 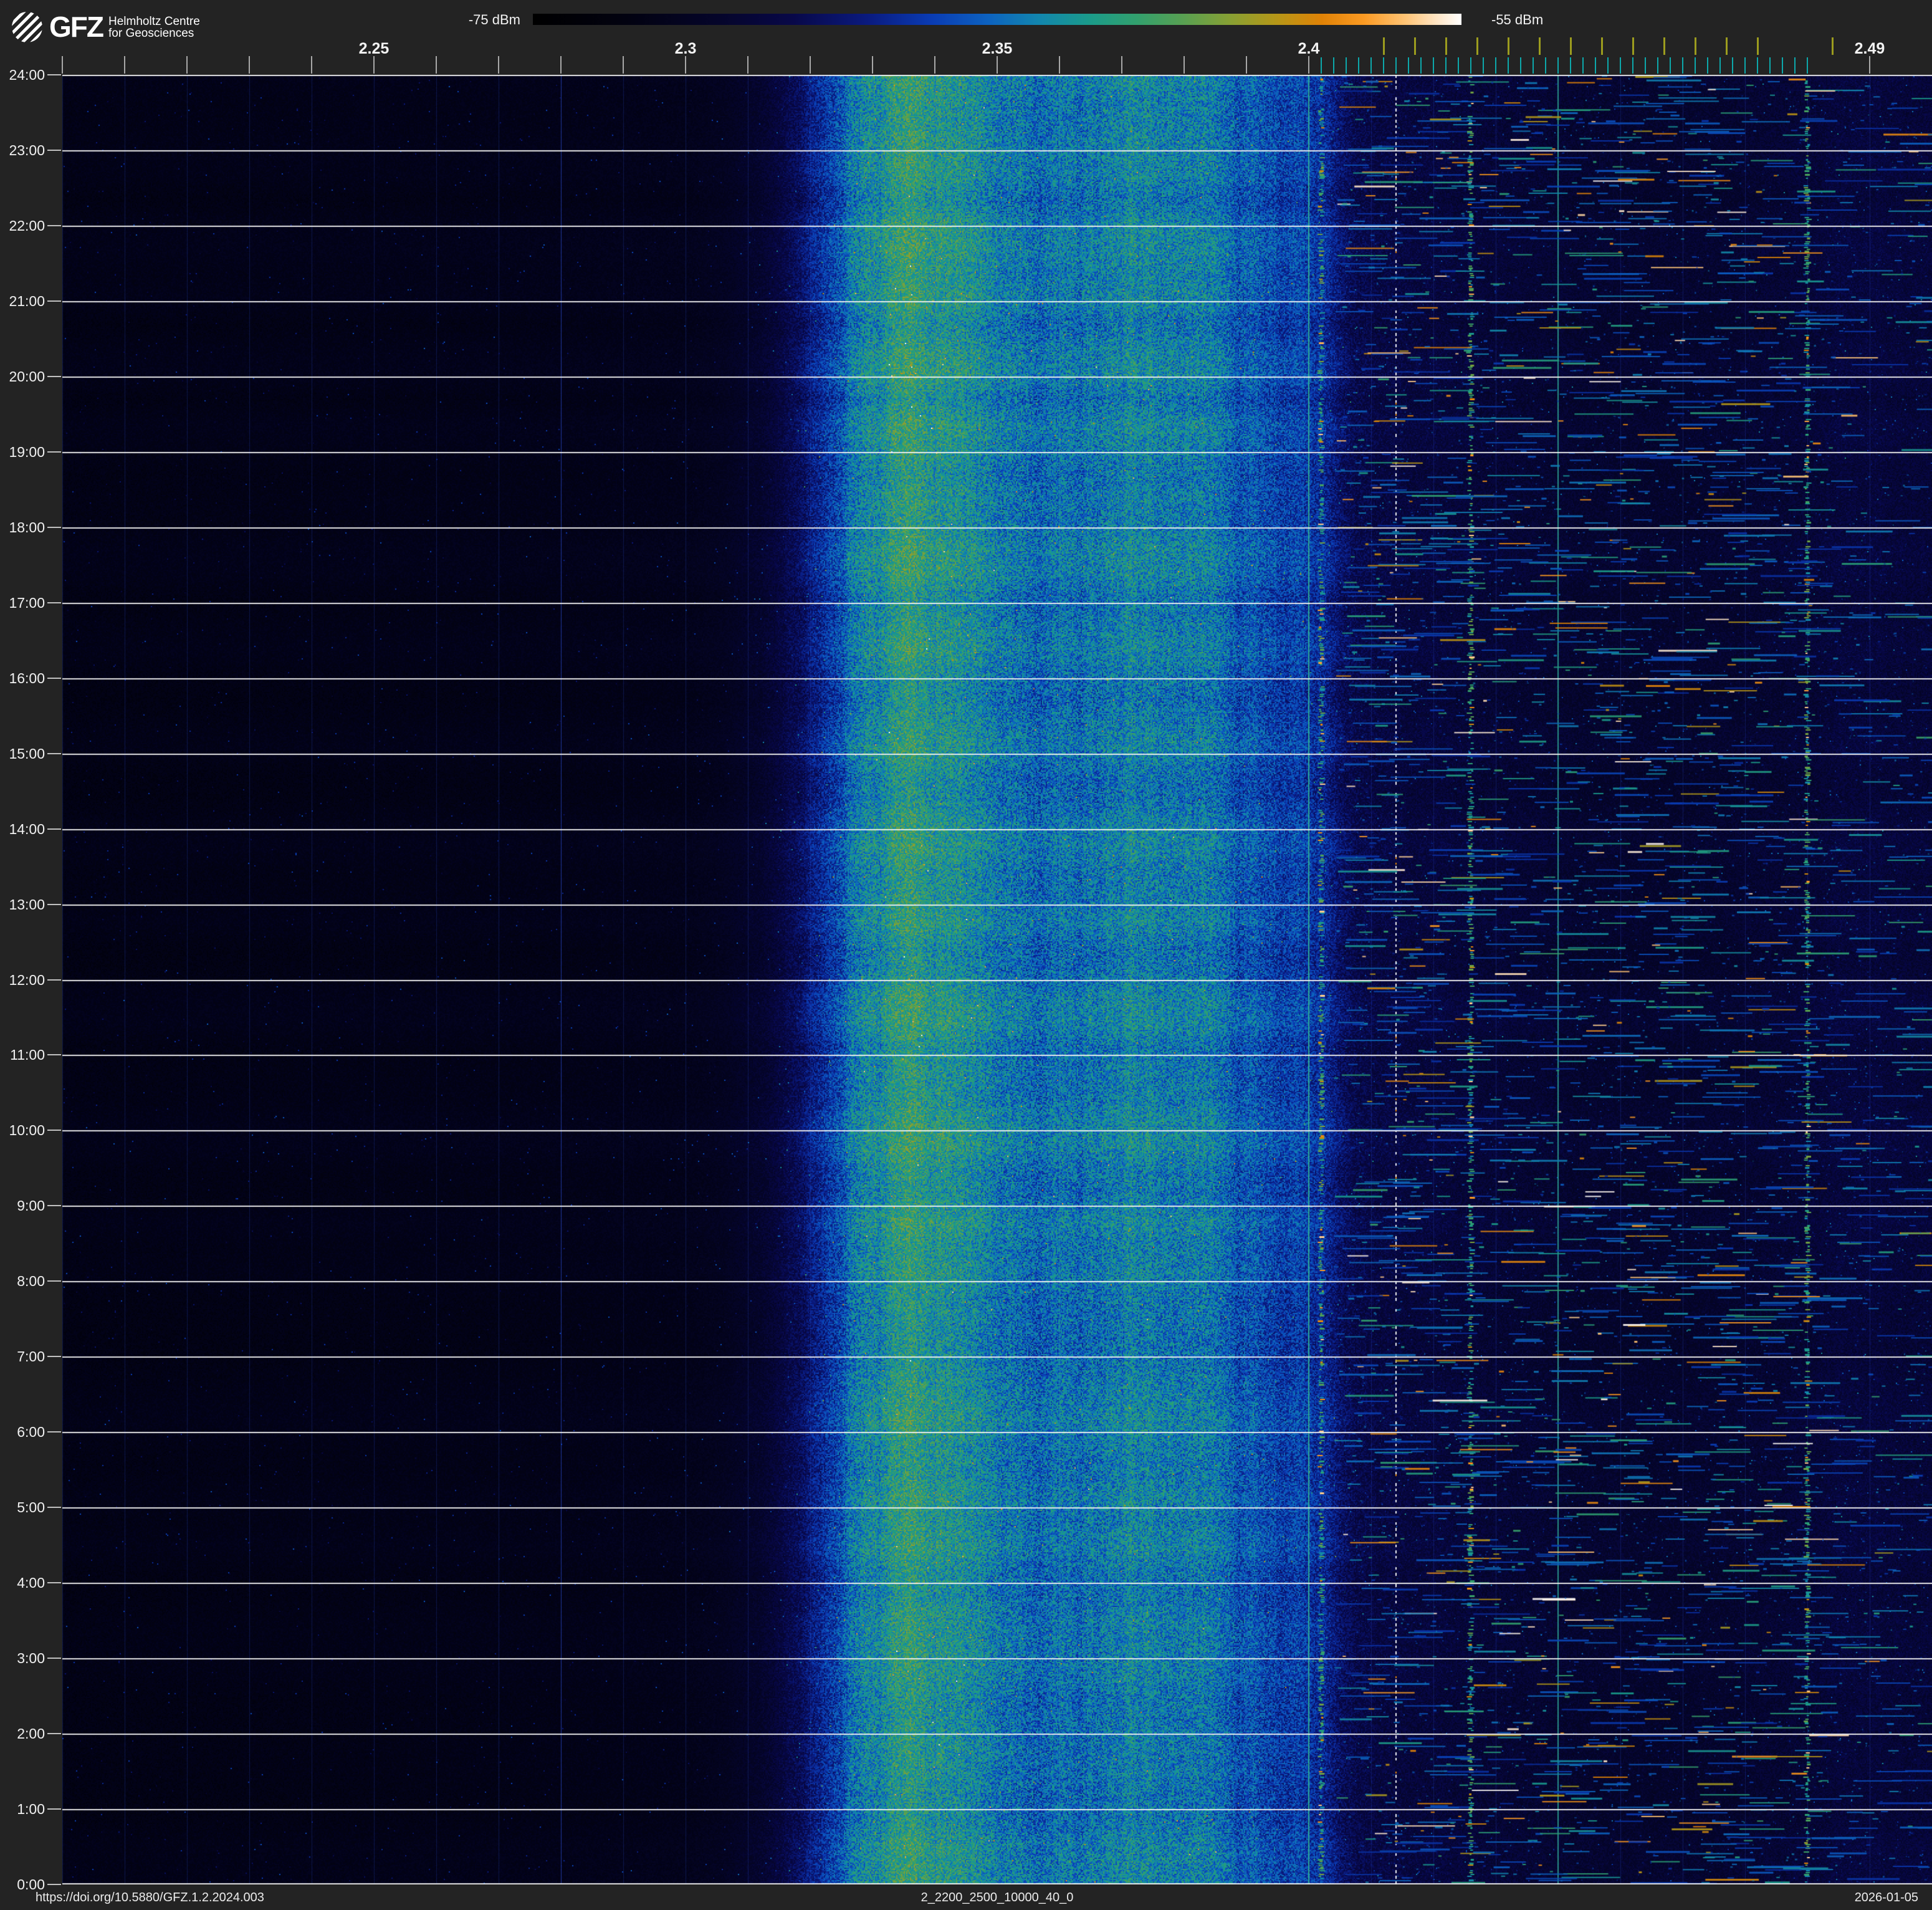 I want to click on time-label: 17:00, so click(x=27, y=602).